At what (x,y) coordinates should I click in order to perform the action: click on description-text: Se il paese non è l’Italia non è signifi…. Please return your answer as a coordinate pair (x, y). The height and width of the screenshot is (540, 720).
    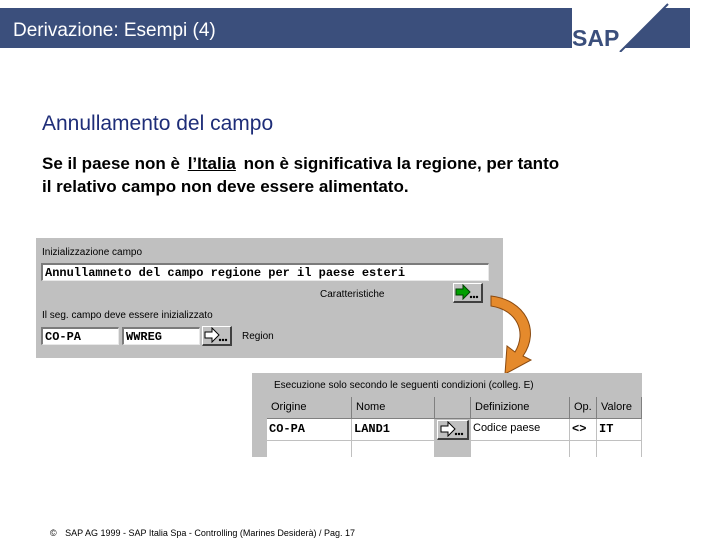
    Looking at the image, I should click on (302, 175).